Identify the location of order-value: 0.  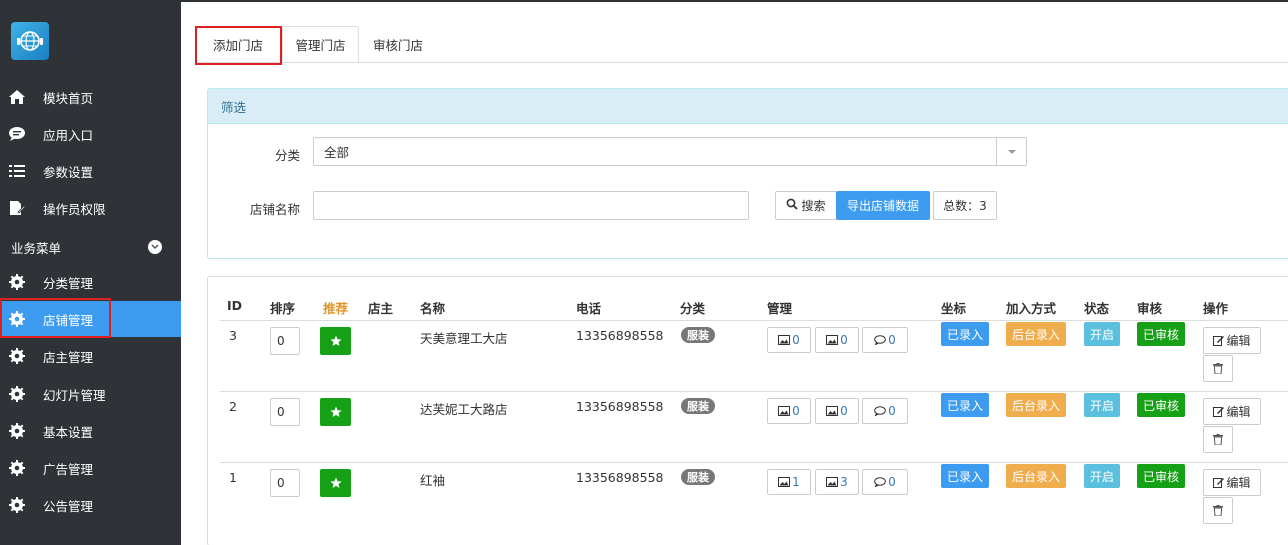
(281, 341).